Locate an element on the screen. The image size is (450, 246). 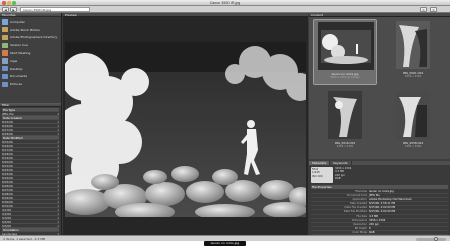
sidebar-item: Adobe Stock Photos is located at coordinates (30, 30).